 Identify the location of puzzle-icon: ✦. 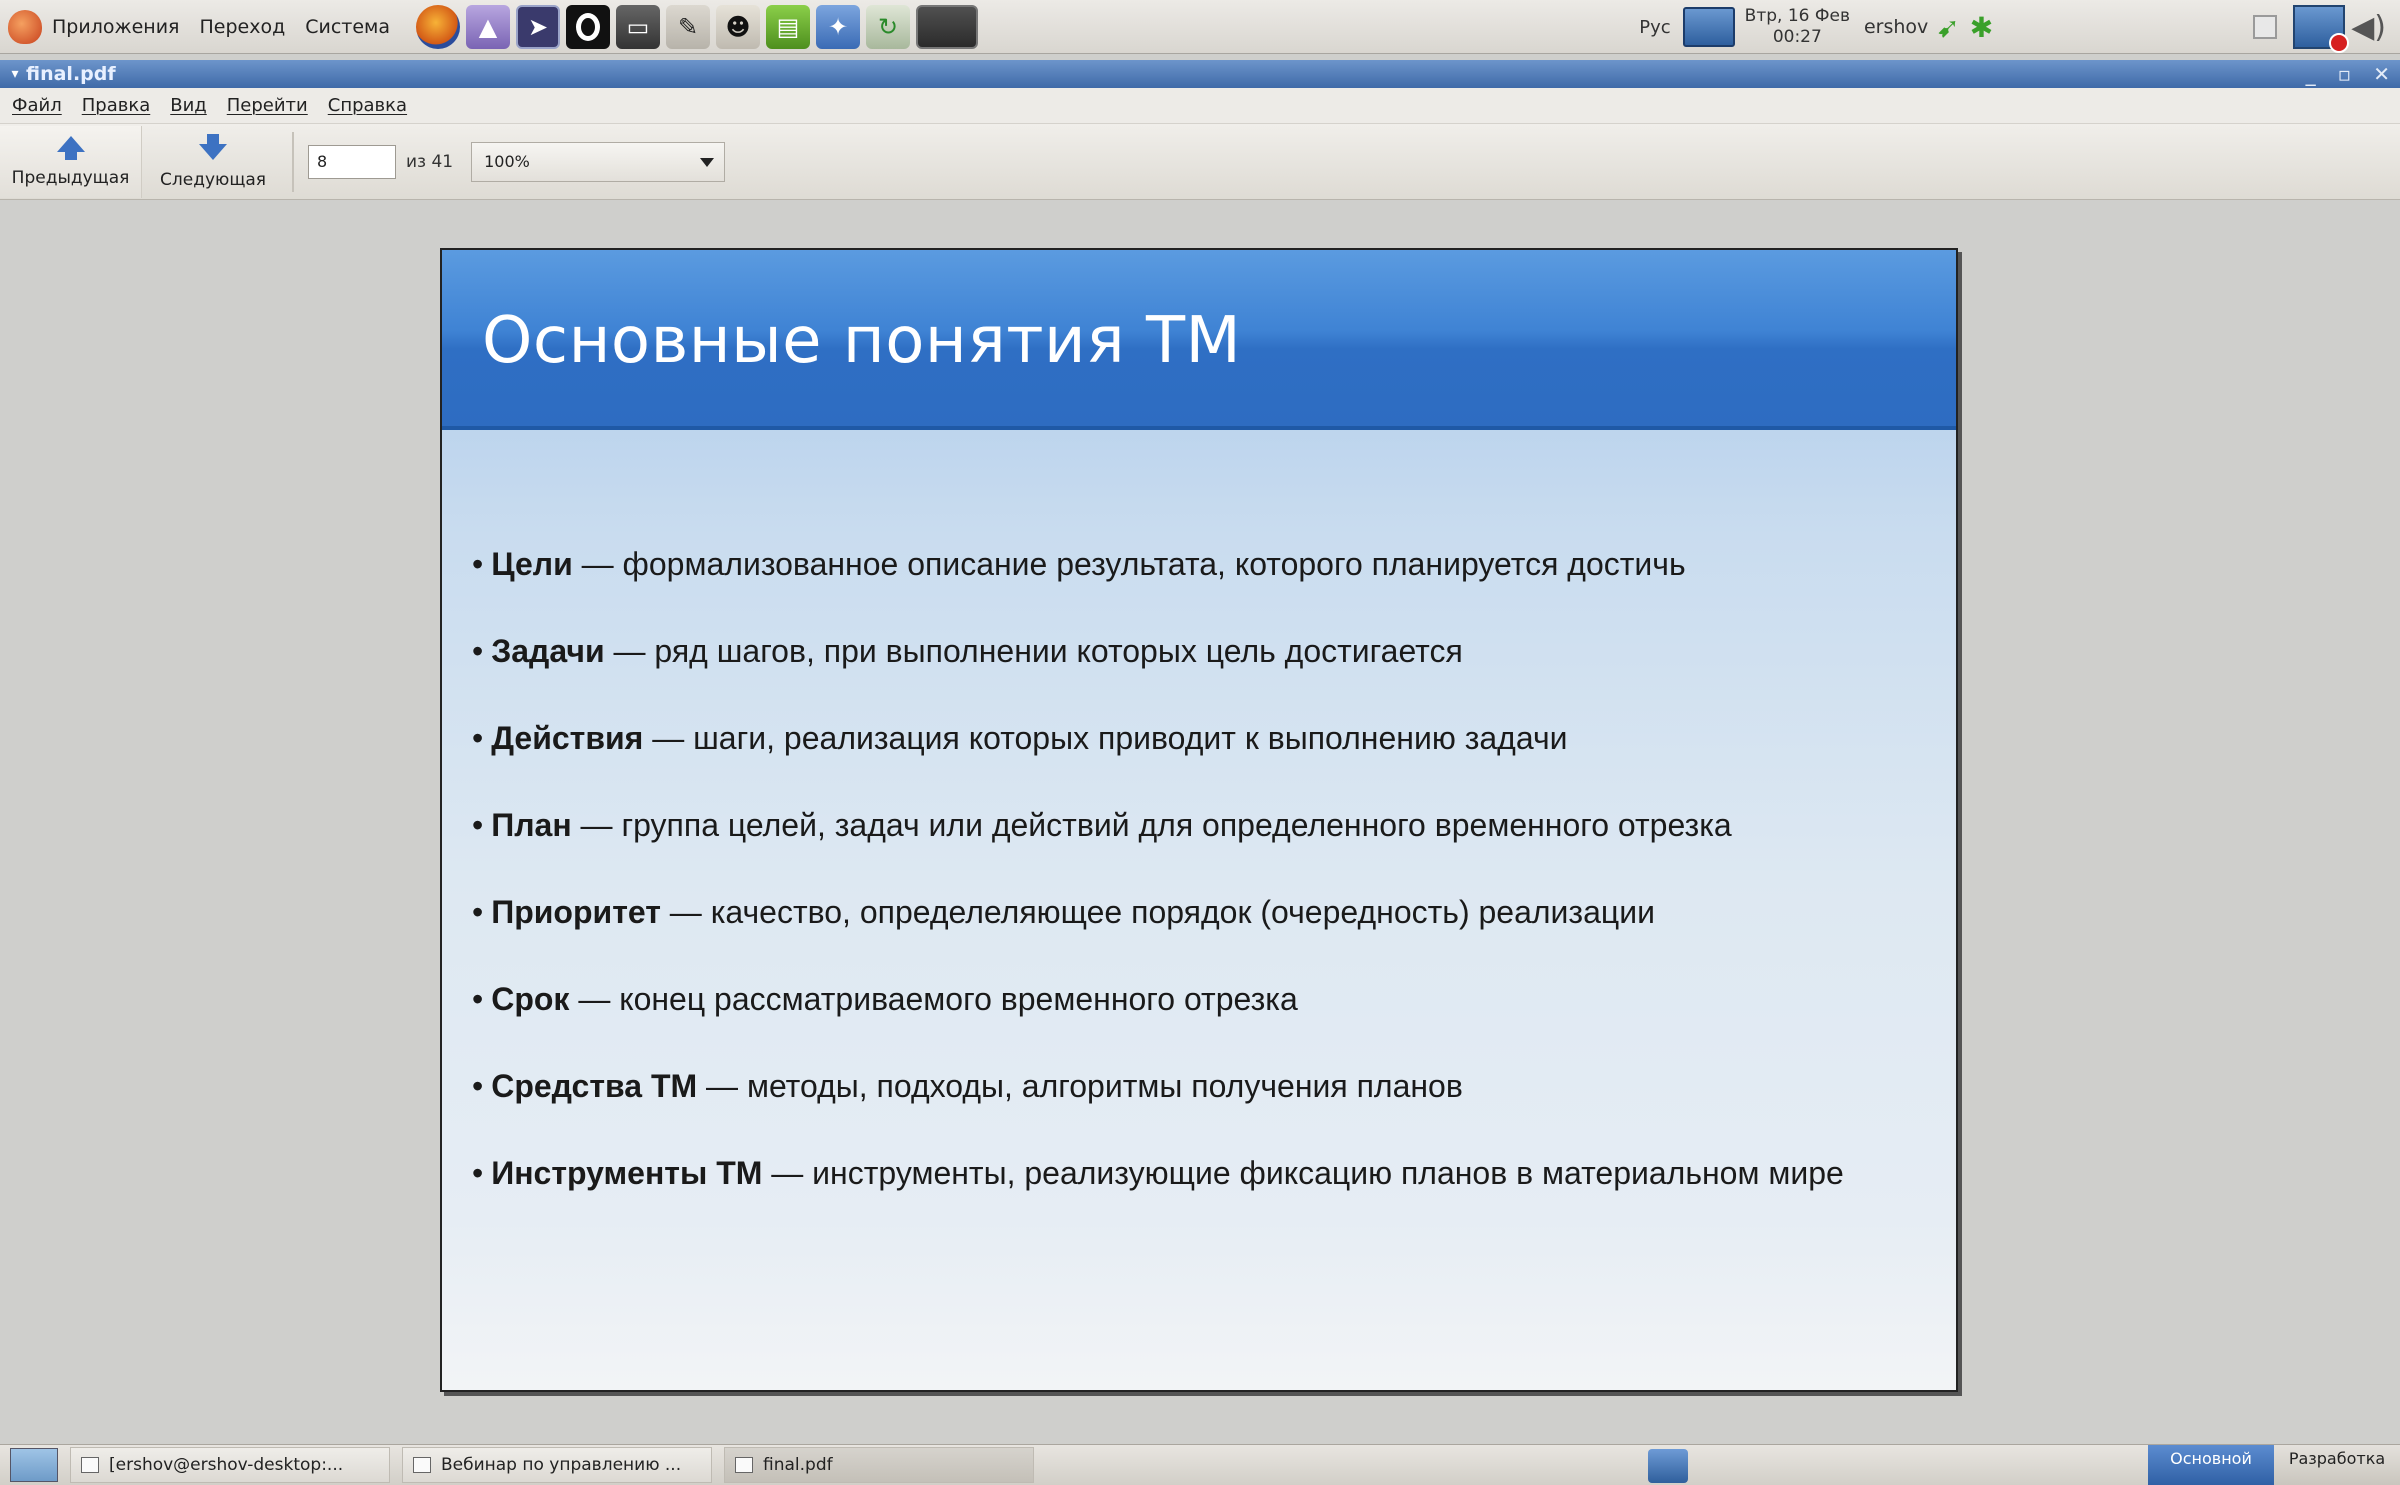
(838, 26).